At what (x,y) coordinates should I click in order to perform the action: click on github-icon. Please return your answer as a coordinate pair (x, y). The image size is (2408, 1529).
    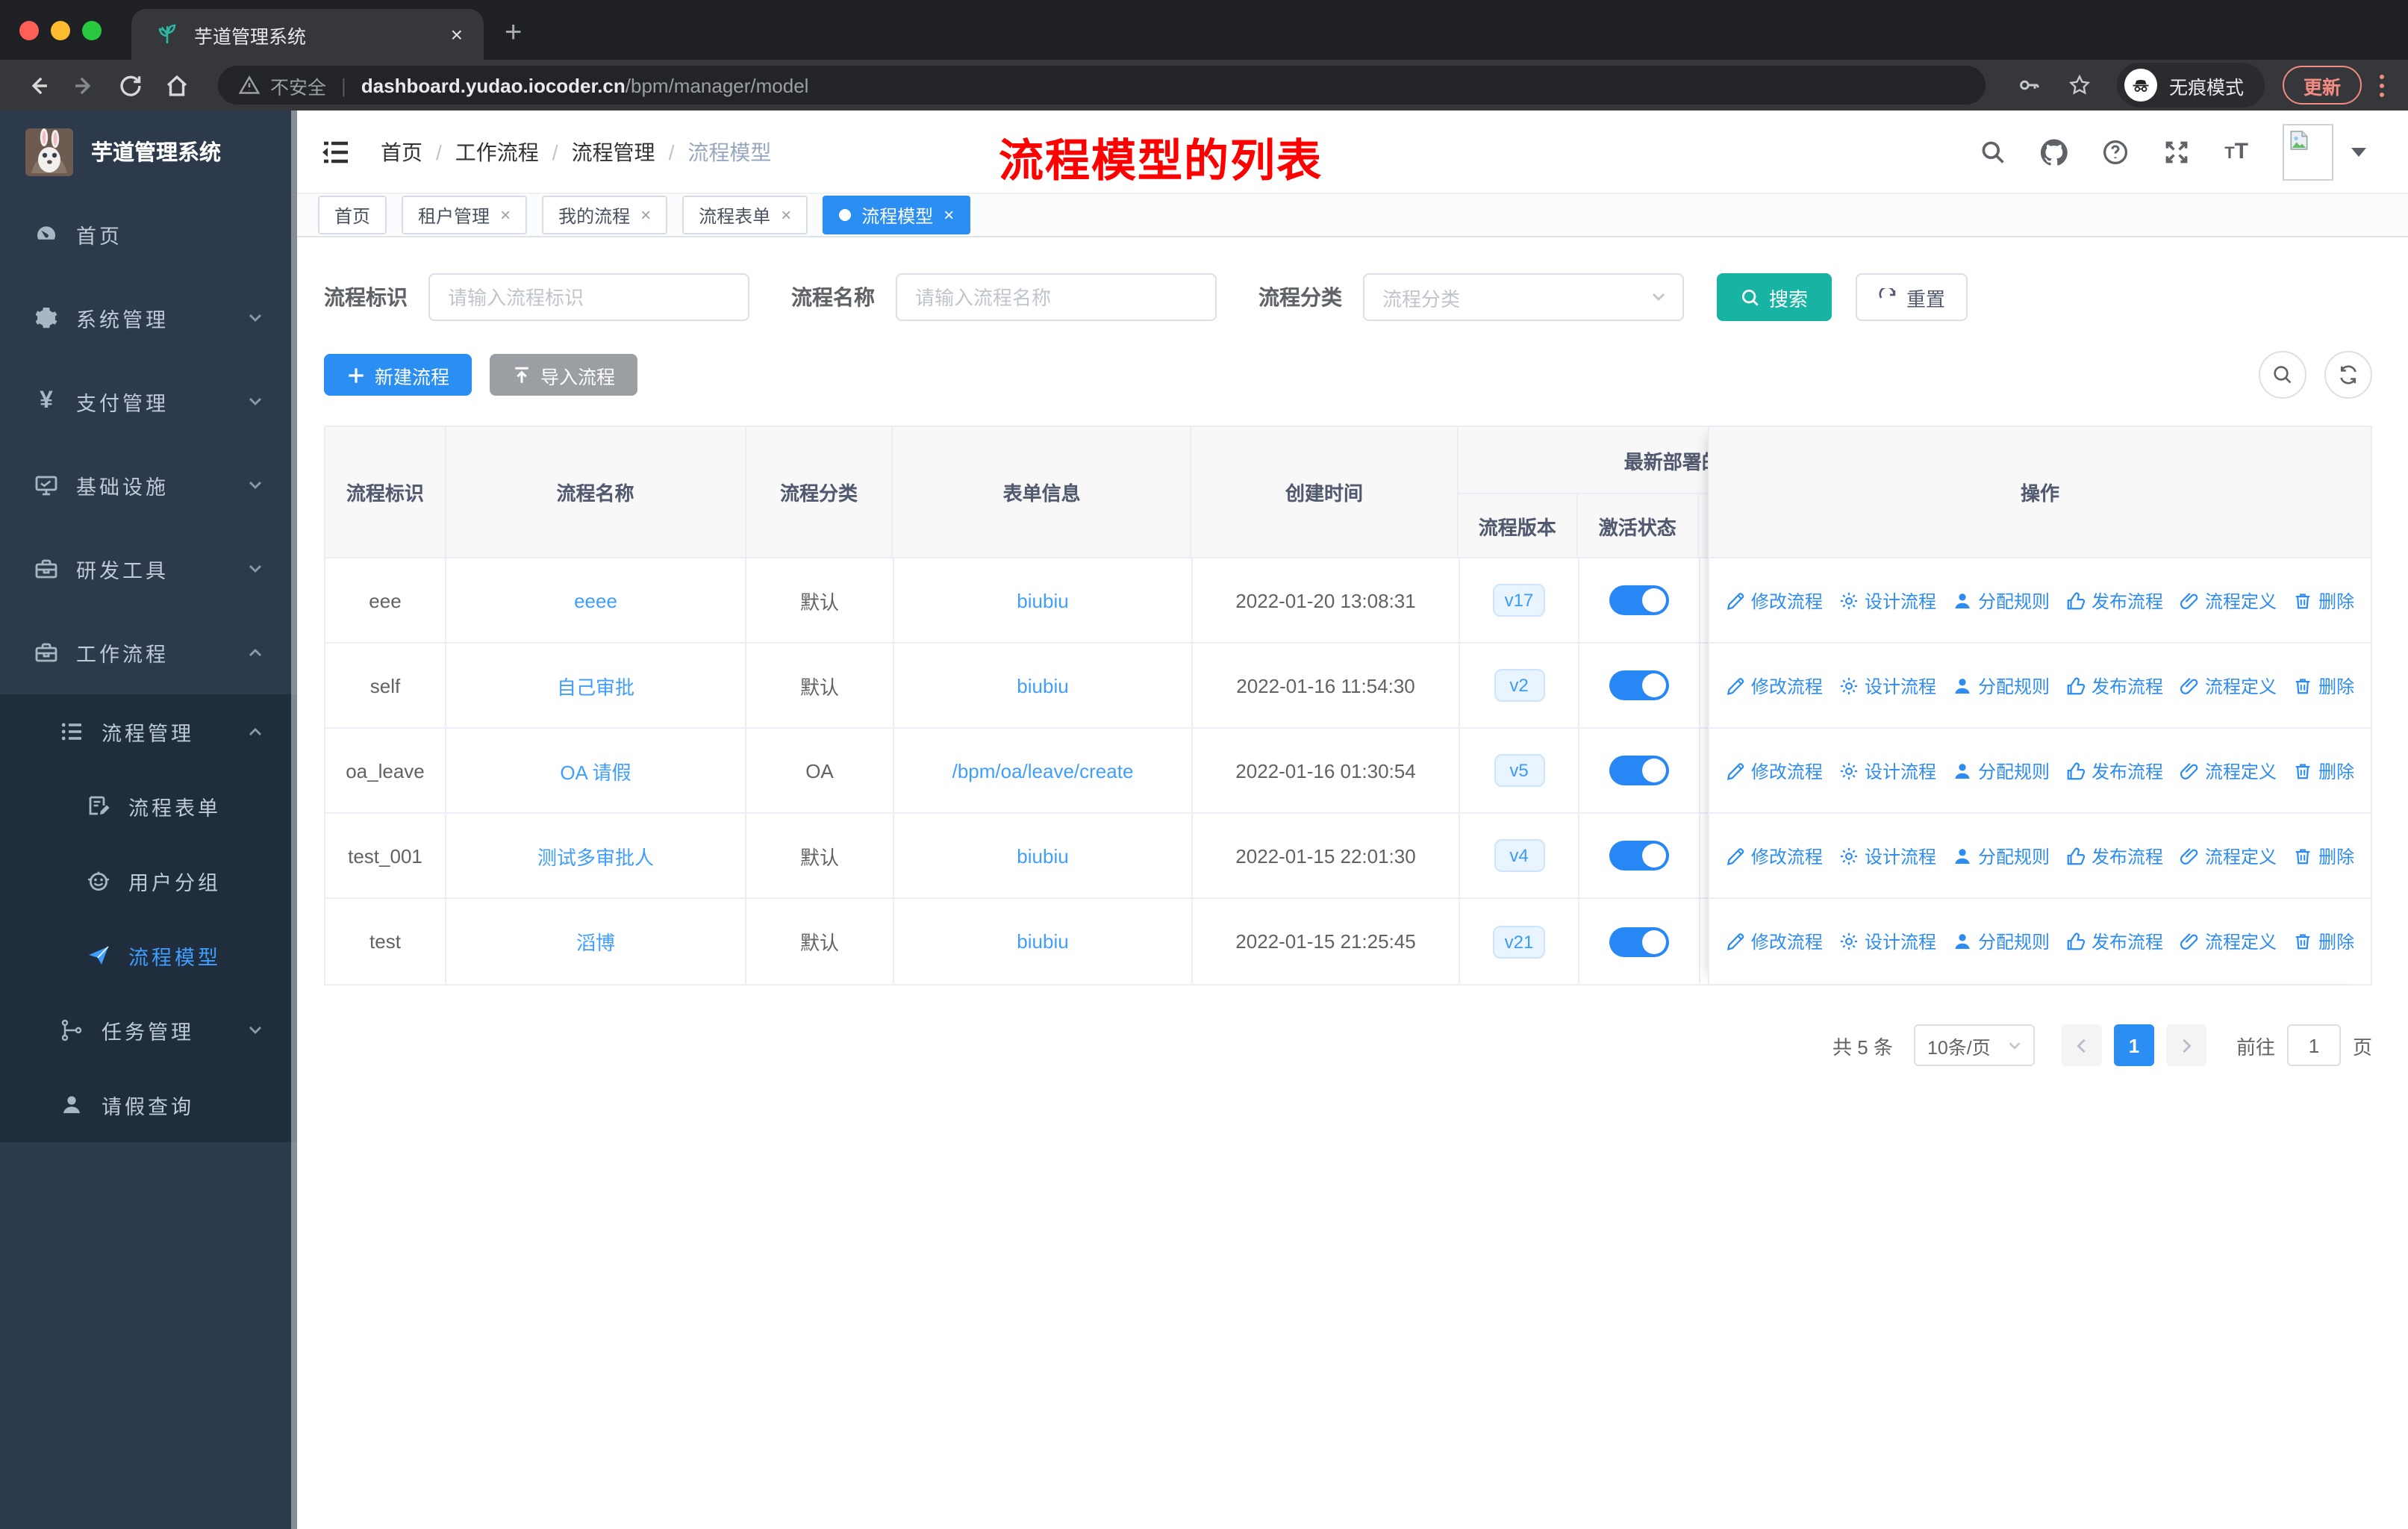
    Looking at the image, I should click on (2054, 151).